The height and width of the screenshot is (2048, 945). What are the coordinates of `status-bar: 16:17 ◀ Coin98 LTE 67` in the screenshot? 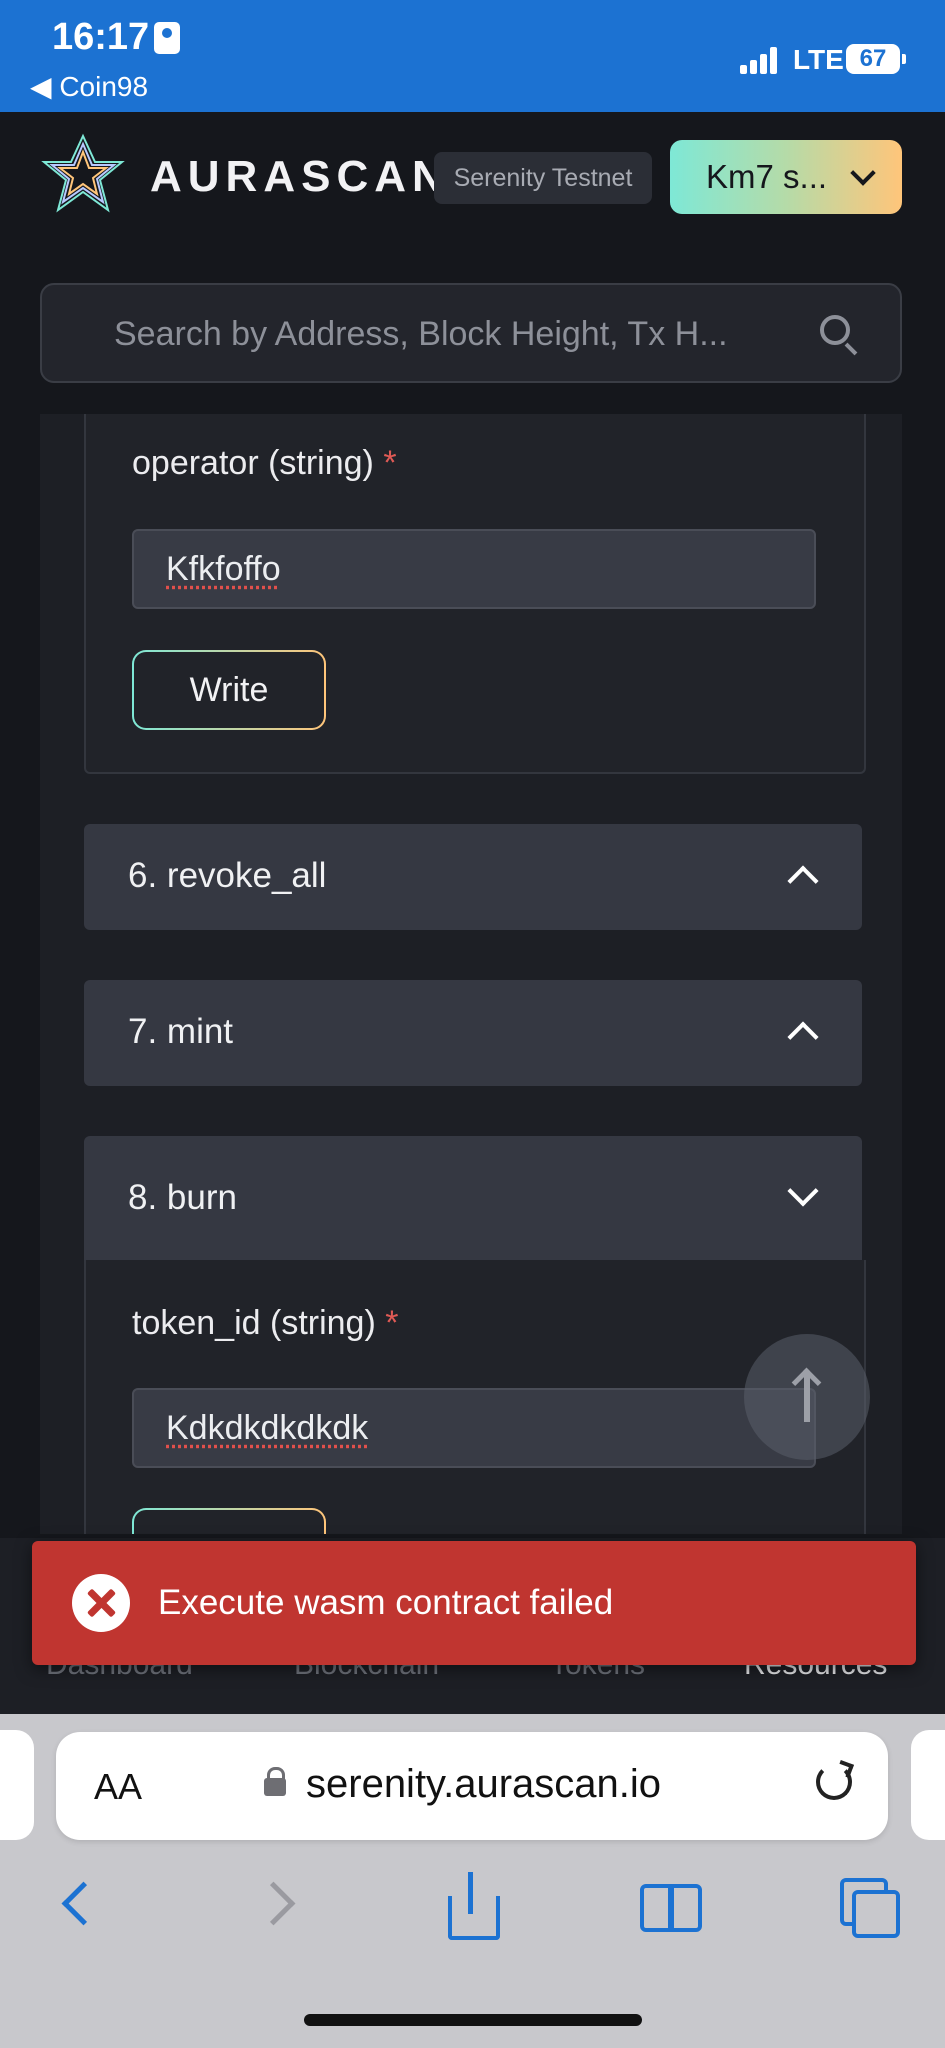 It's located at (472, 56).